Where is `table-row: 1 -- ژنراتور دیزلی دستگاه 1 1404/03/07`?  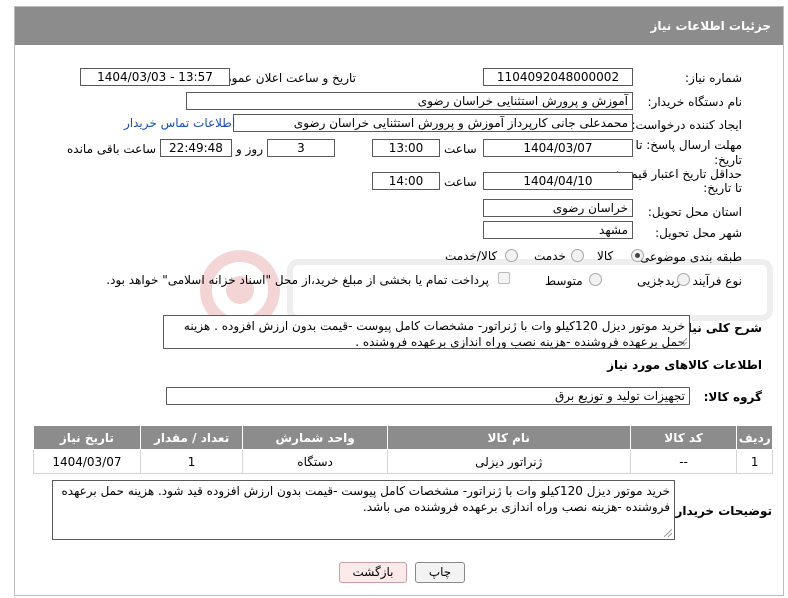 table-row: 1 -- ژنراتور دیزلی دستگاه 1 1404/03/07 is located at coordinates (403, 461).